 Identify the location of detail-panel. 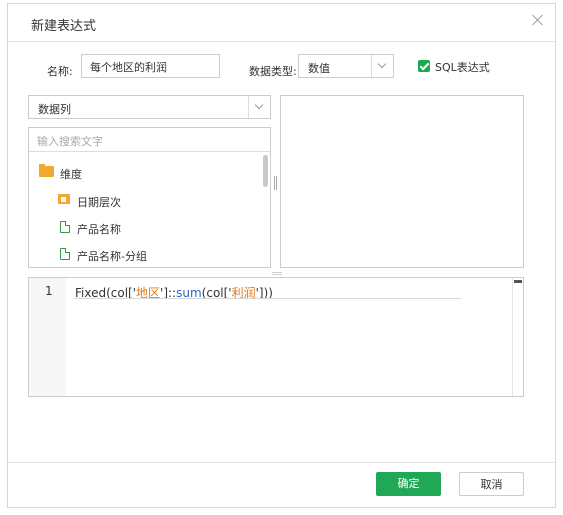
(402, 181).